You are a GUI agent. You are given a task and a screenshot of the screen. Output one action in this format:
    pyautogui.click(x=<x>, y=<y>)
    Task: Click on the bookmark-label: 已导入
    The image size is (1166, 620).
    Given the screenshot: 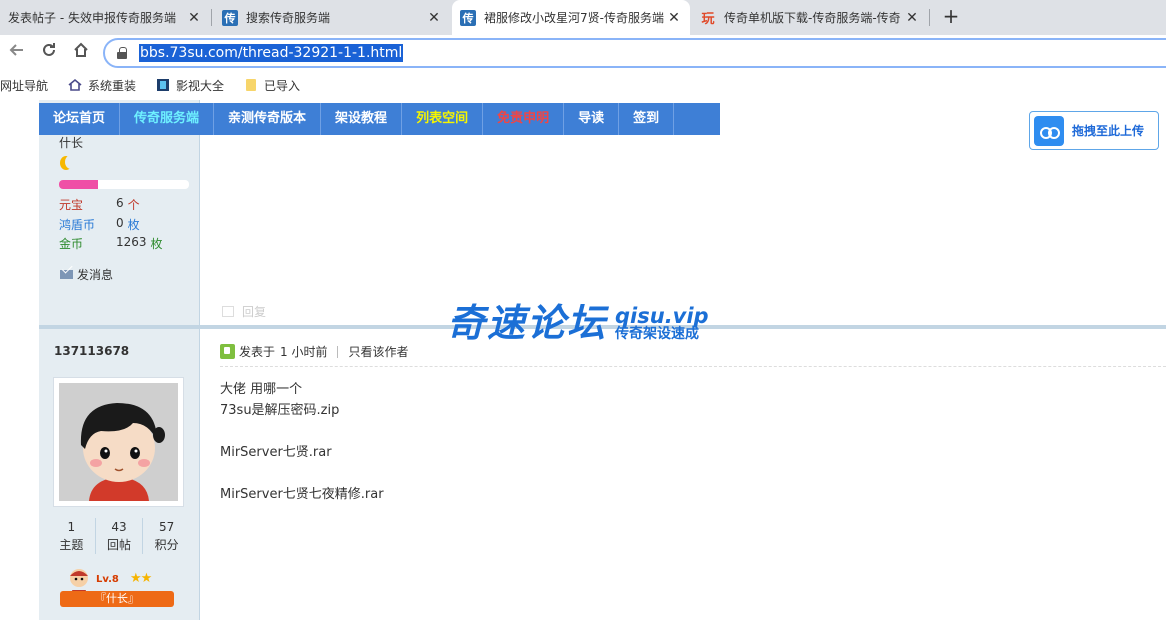 What is the action you would take?
    pyautogui.click(x=282, y=85)
    